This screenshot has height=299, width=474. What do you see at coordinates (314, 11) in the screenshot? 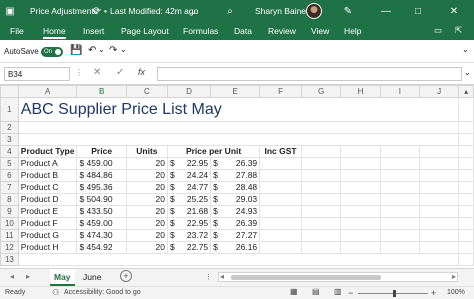
I see `avatar` at bounding box center [314, 11].